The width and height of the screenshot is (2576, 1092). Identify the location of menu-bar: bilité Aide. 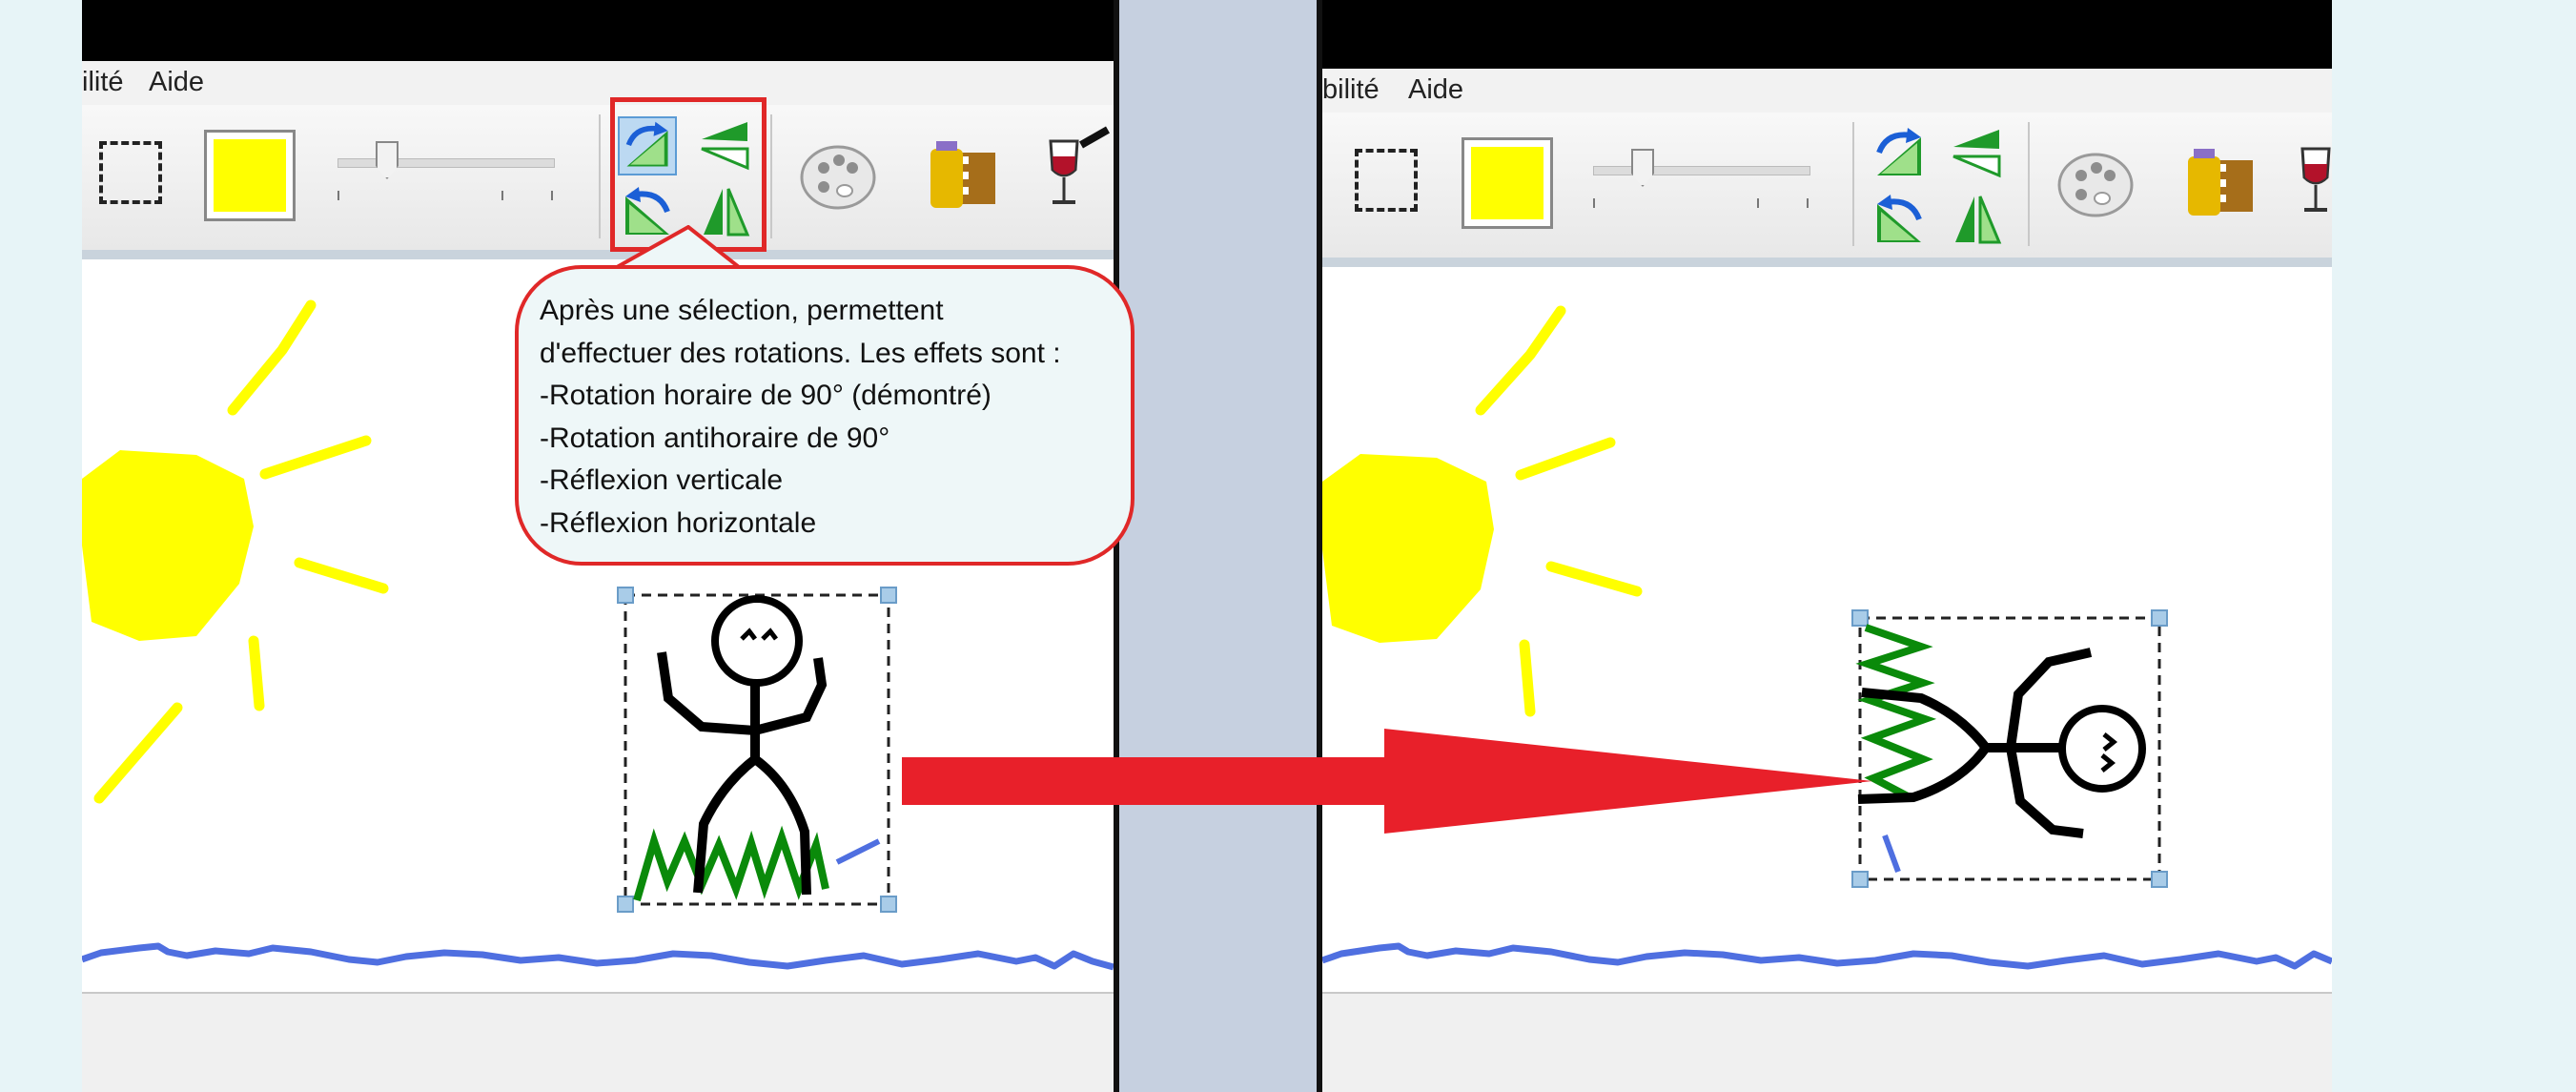
(1827, 91).